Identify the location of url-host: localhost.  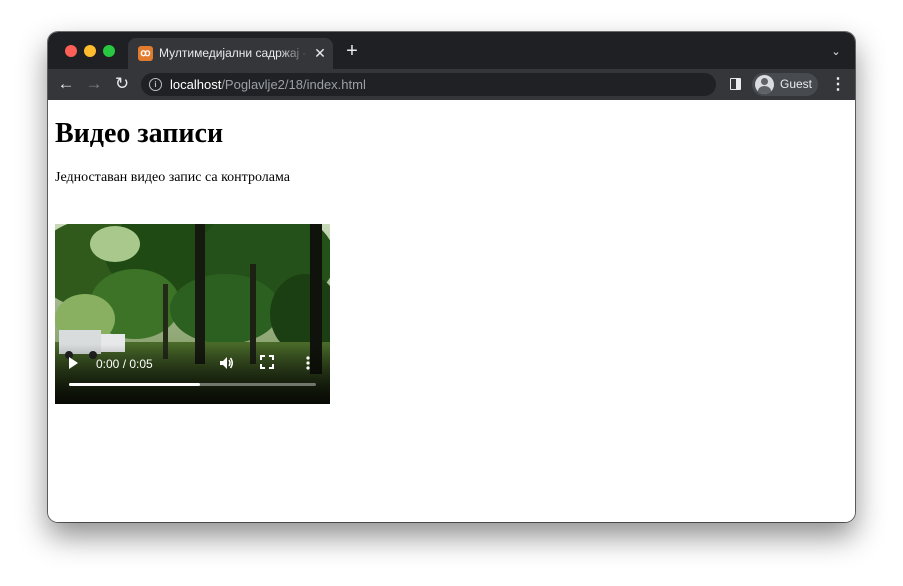
(196, 84).